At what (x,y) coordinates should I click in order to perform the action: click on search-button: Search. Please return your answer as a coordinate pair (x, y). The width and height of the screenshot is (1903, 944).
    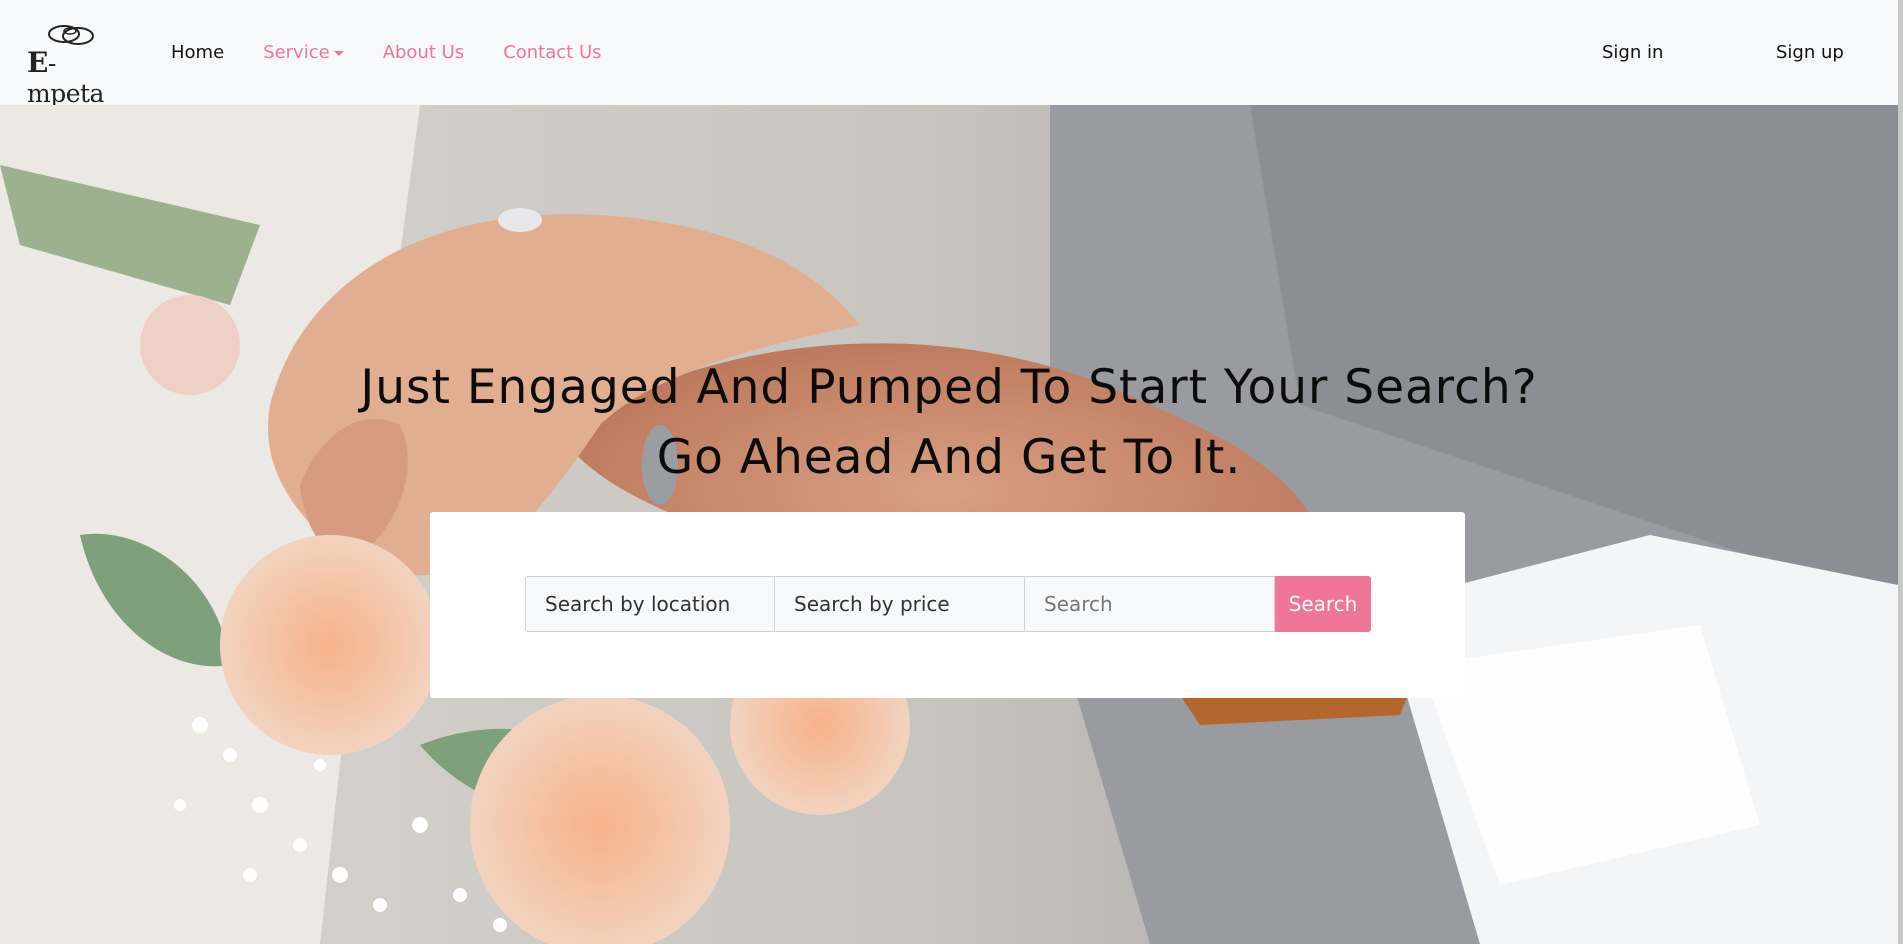
    Looking at the image, I should click on (1323, 604).